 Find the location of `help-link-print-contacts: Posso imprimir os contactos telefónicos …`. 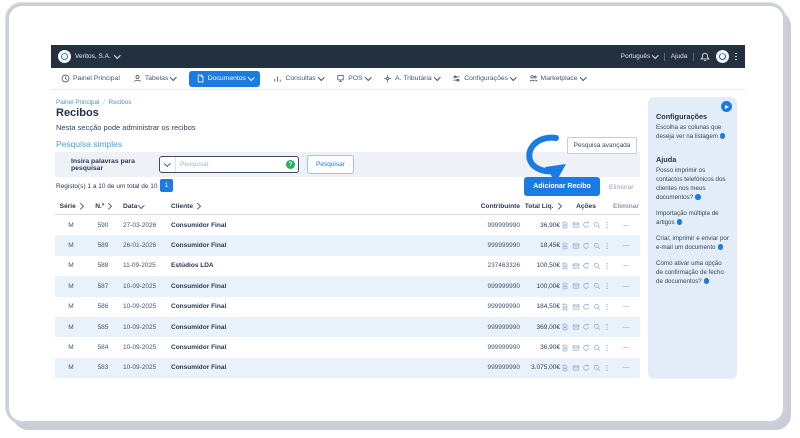

help-link-print-contacts: Posso imprimir os contactos telefónicos … is located at coordinates (692, 185).